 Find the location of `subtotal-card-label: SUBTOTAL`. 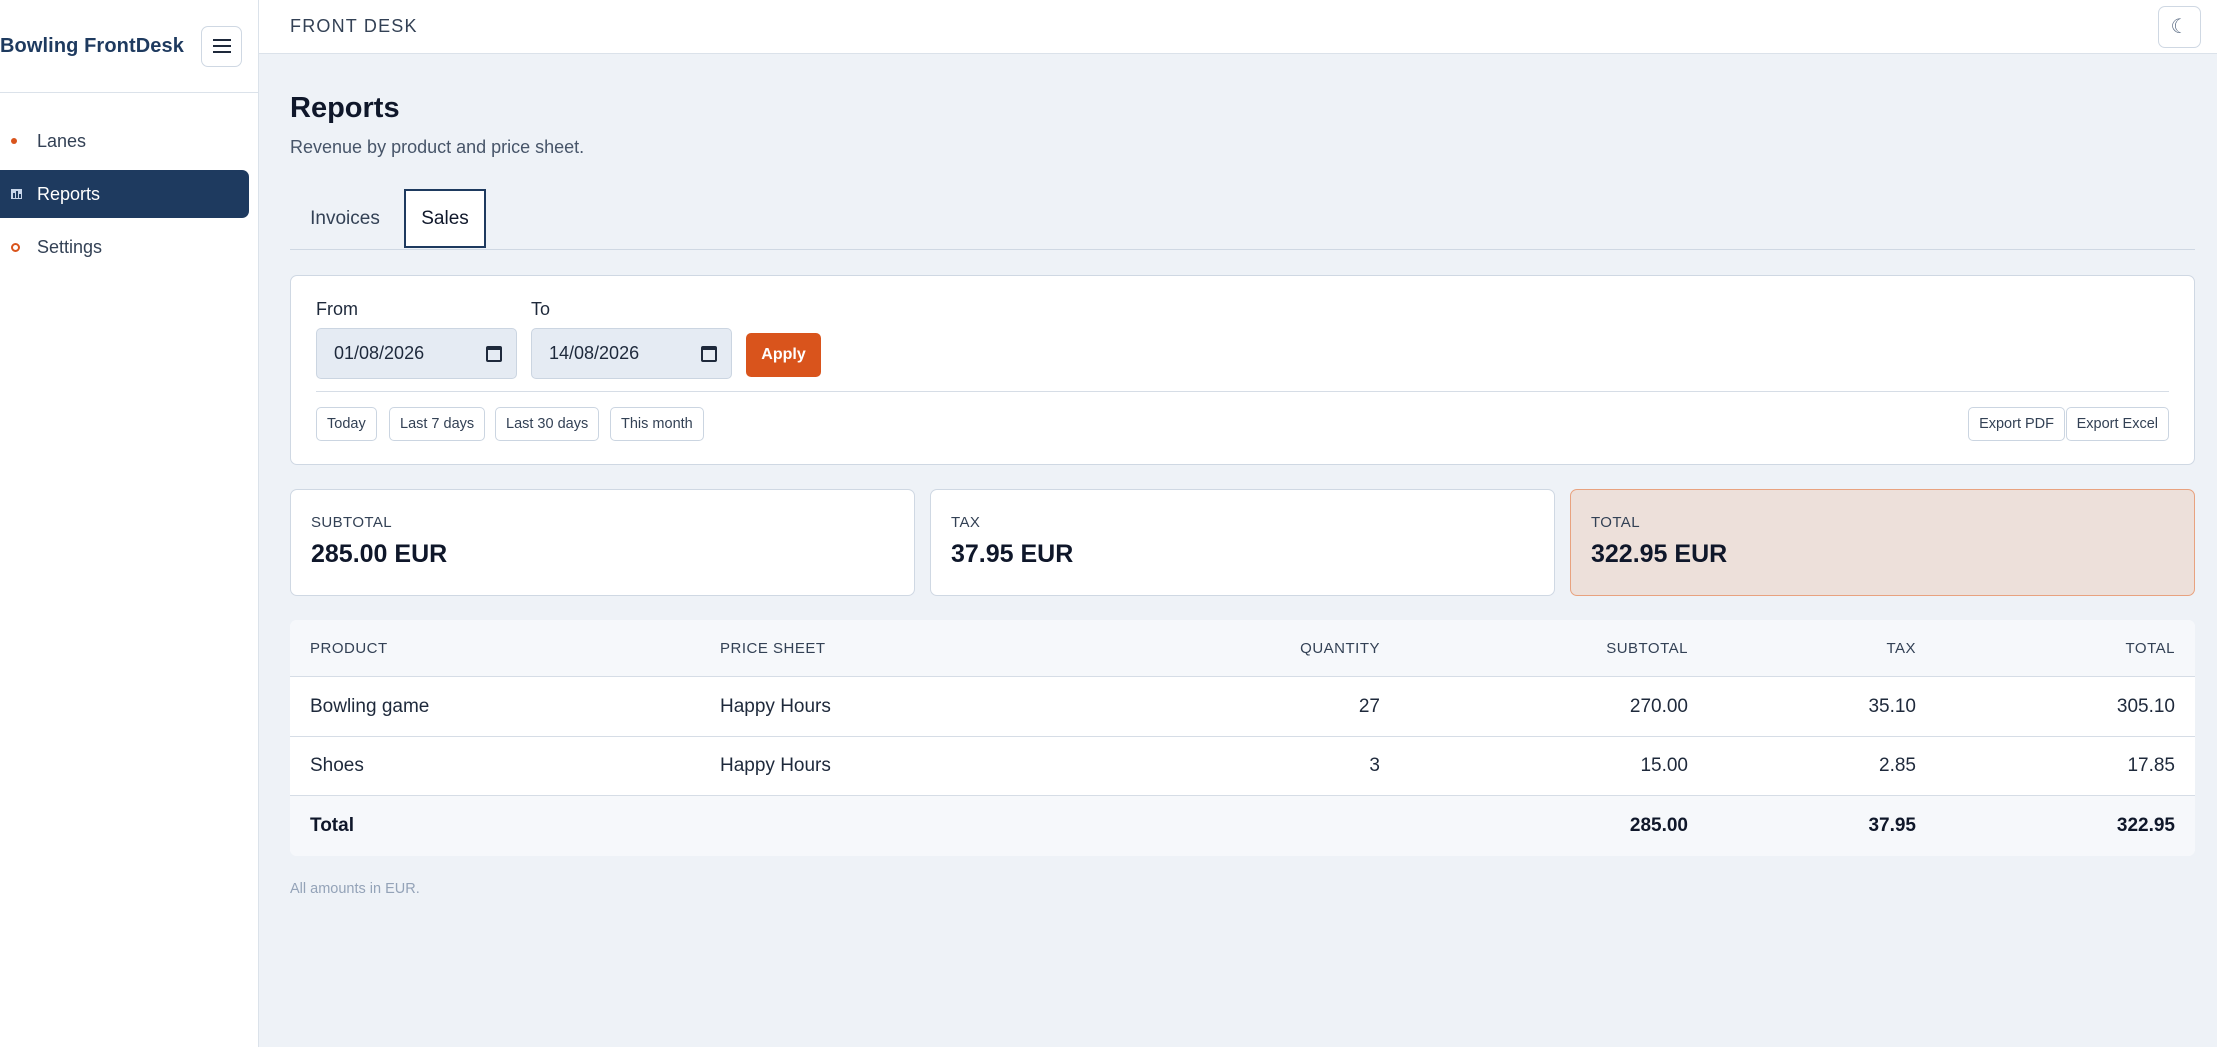

subtotal-card-label: SUBTOTAL is located at coordinates (351, 522).